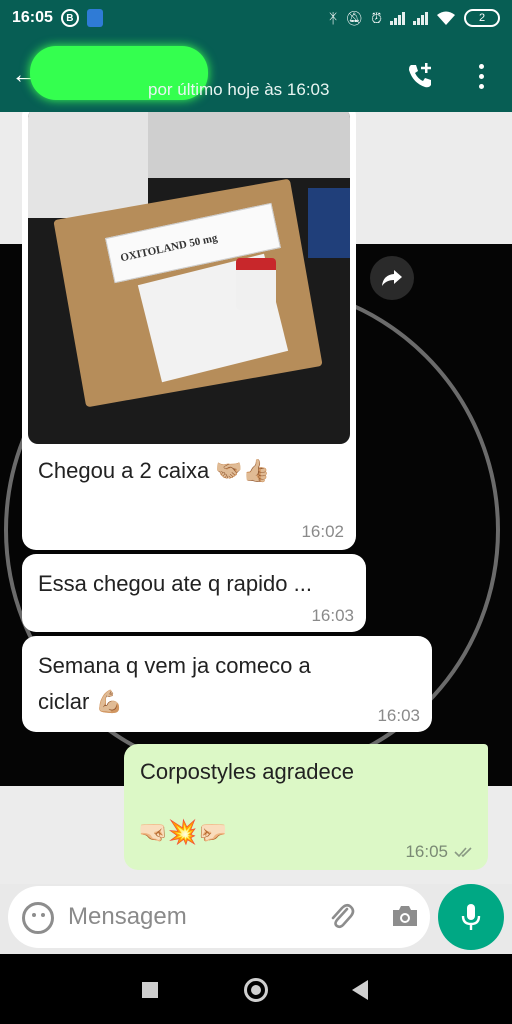 Image resolution: width=512 pixels, height=1024 pixels. Describe the element at coordinates (32, 17) in the screenshot. I see `status-time: 16:05` at that location.